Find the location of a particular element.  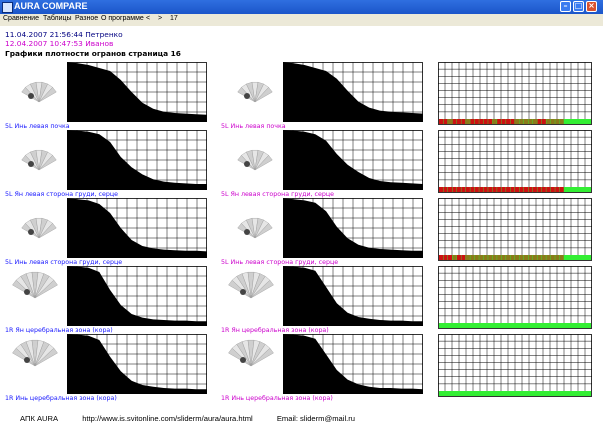

close-icon: × is located at coordinates (591, 5).